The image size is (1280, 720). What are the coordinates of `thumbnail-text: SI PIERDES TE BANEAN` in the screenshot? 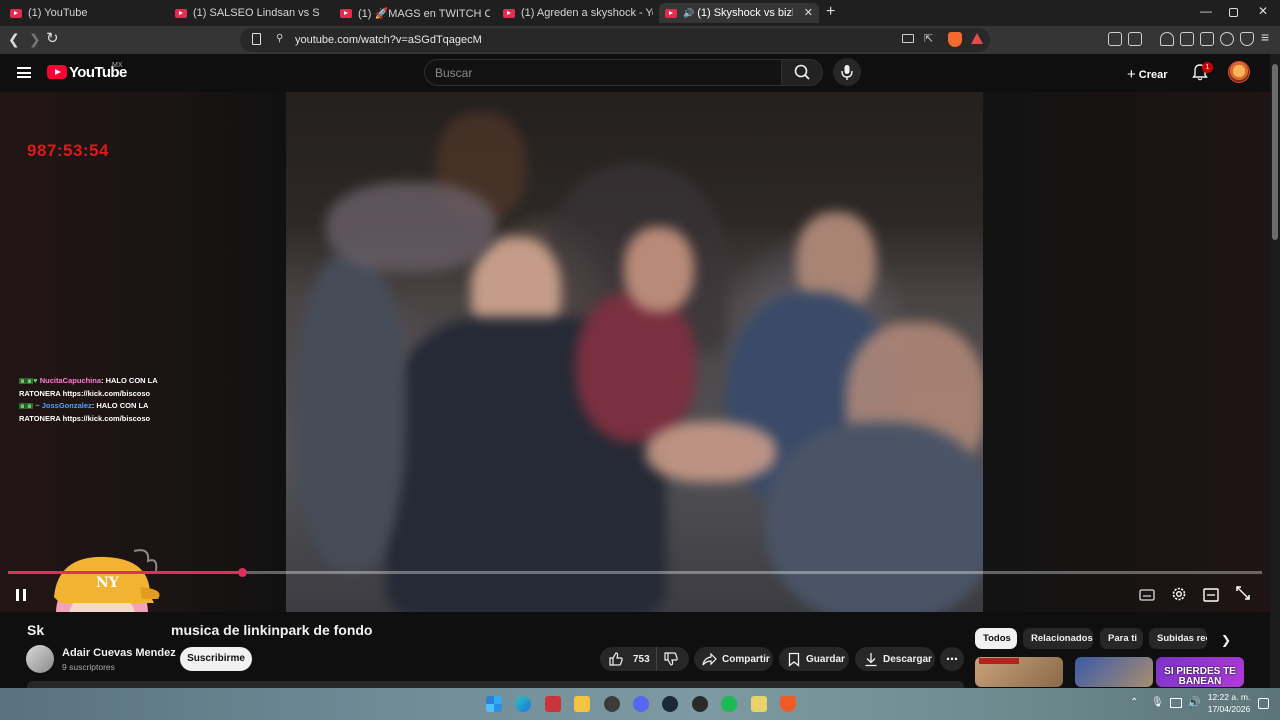 It's located at (1200, 676).